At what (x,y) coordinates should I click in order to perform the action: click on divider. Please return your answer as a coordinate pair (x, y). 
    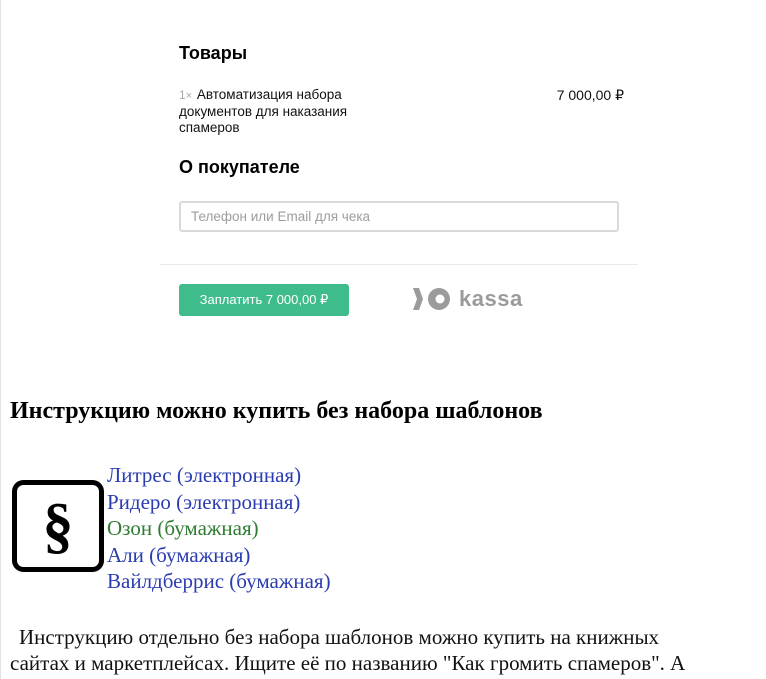
    Looking at the image, I should click on (399, 264).